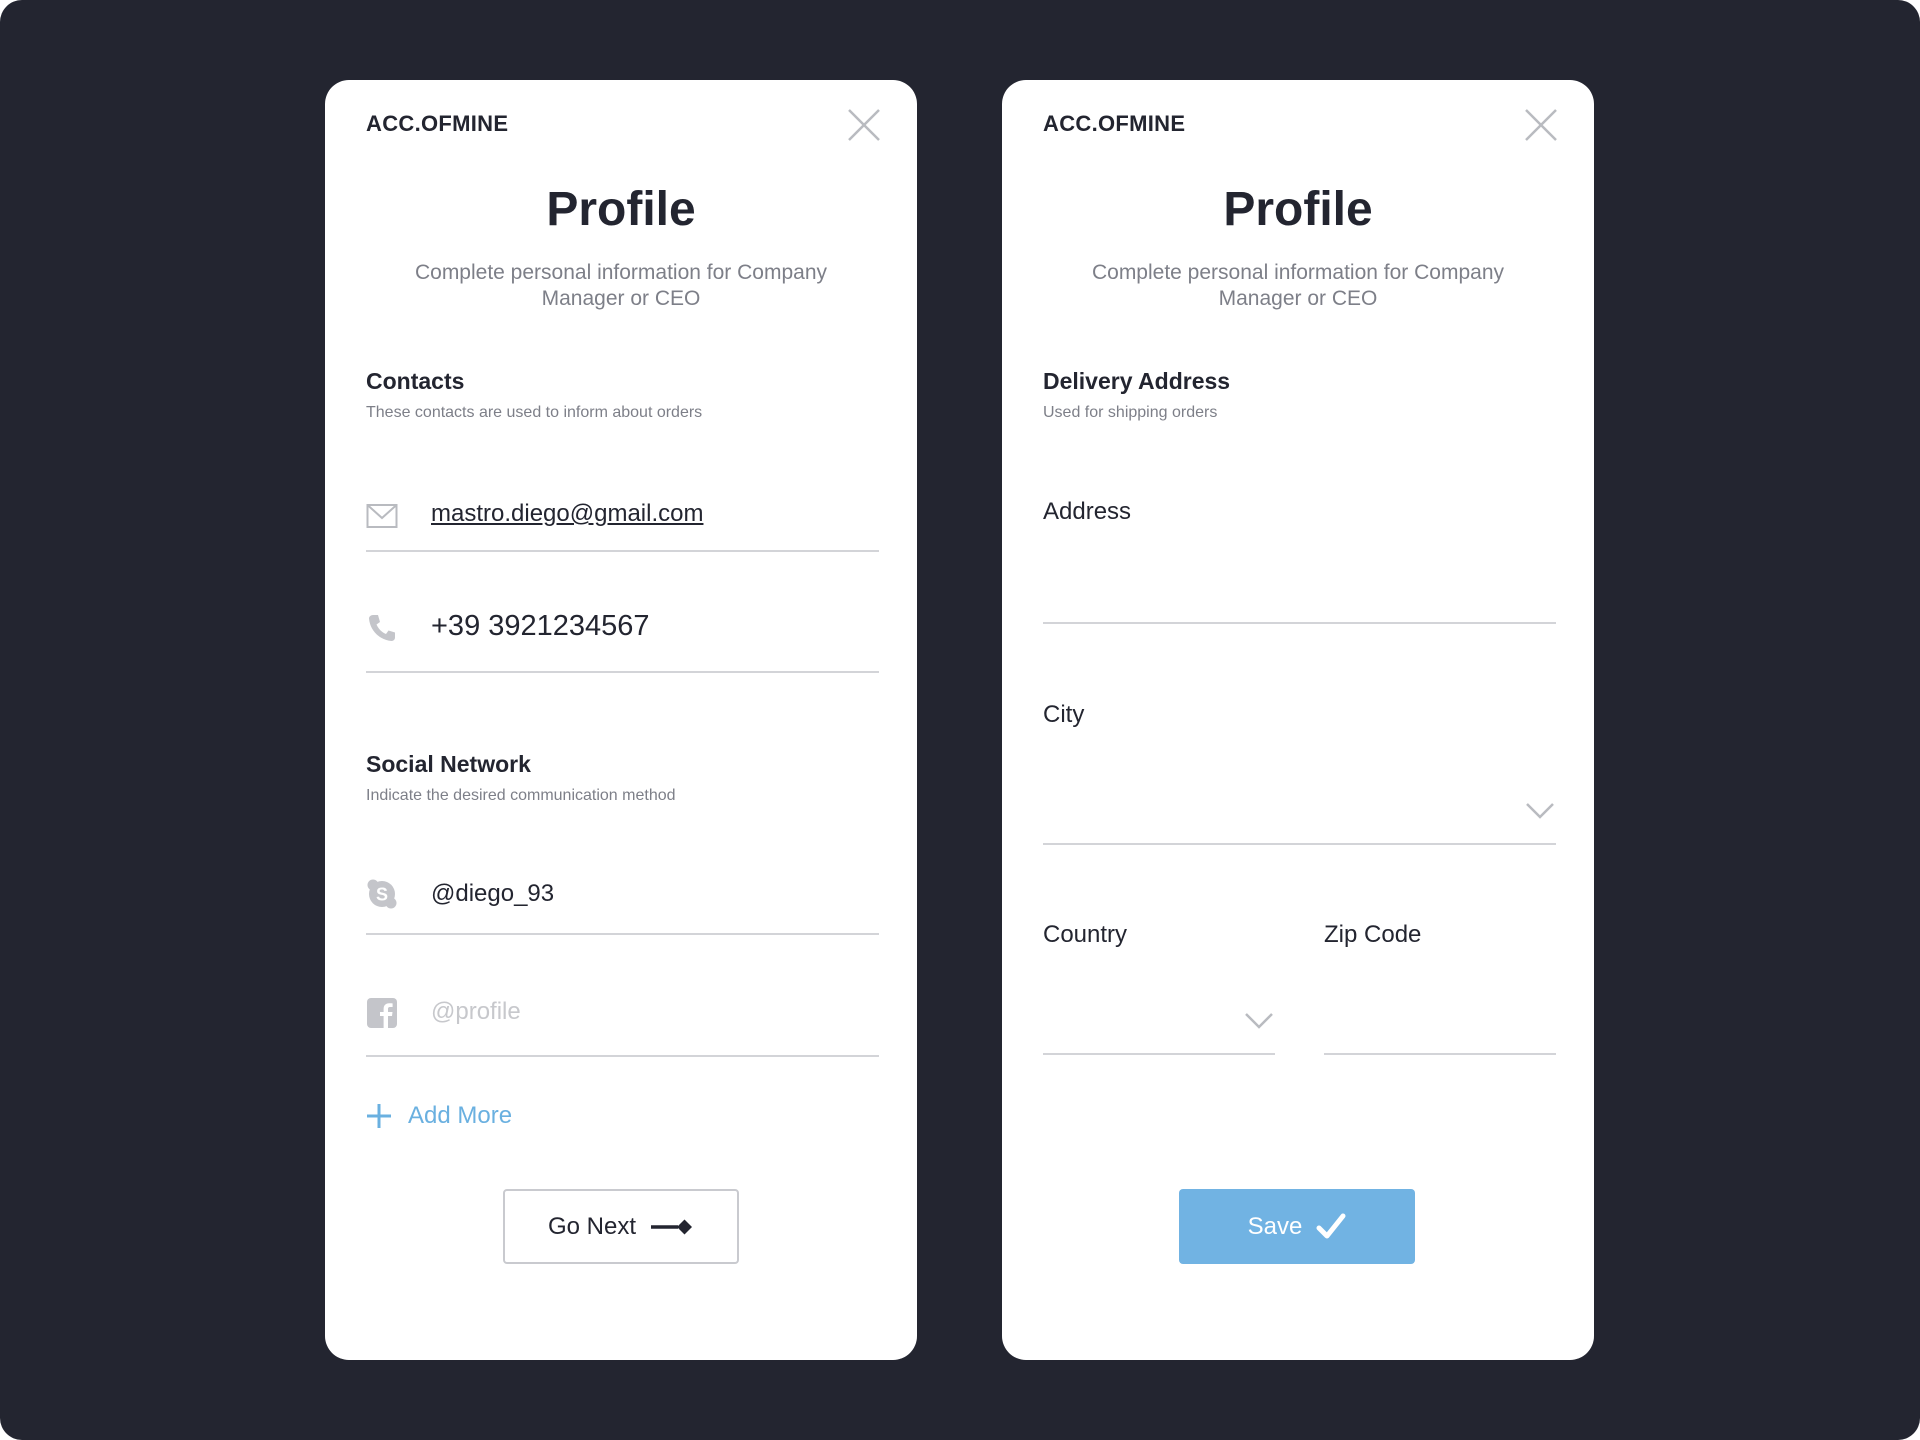  I want to click on social-section-title: Social Network, so click(448, 764).